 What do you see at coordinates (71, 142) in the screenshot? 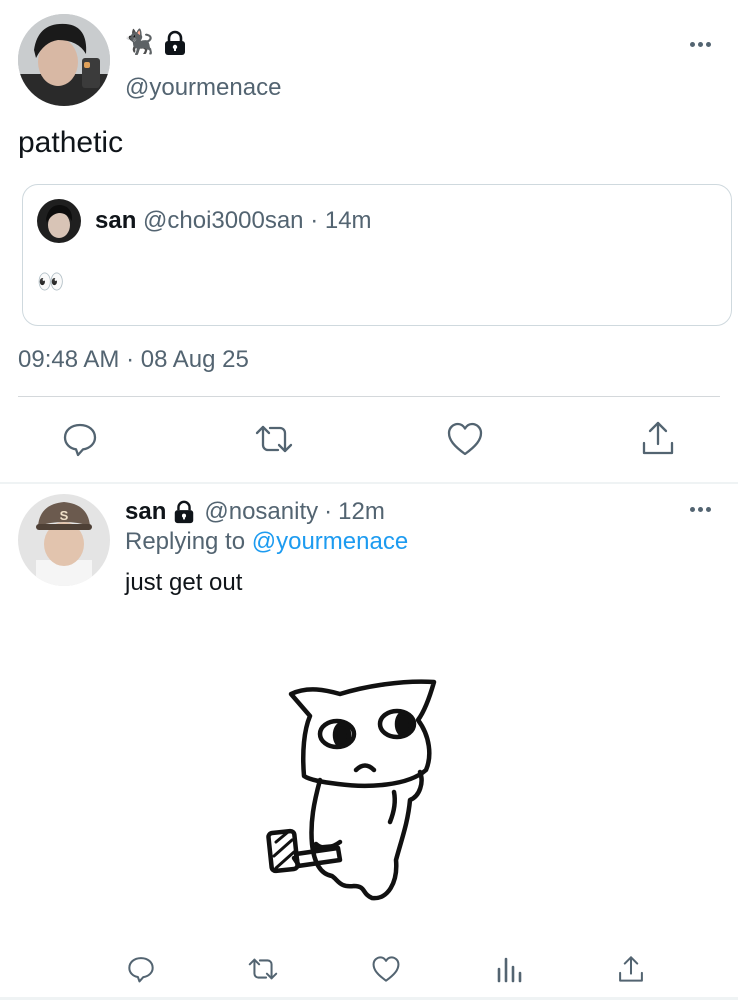
I see `tweet-text: pathetic` at bounding box center [71, 142].